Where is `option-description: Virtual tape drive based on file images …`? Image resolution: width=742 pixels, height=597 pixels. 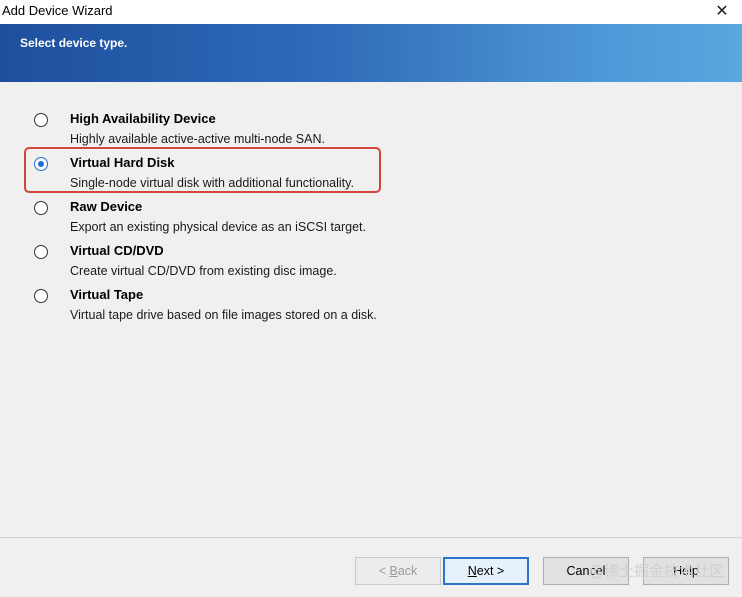
option-description: Virtual tape drive based on file images … is located at coordinates (223, 315).